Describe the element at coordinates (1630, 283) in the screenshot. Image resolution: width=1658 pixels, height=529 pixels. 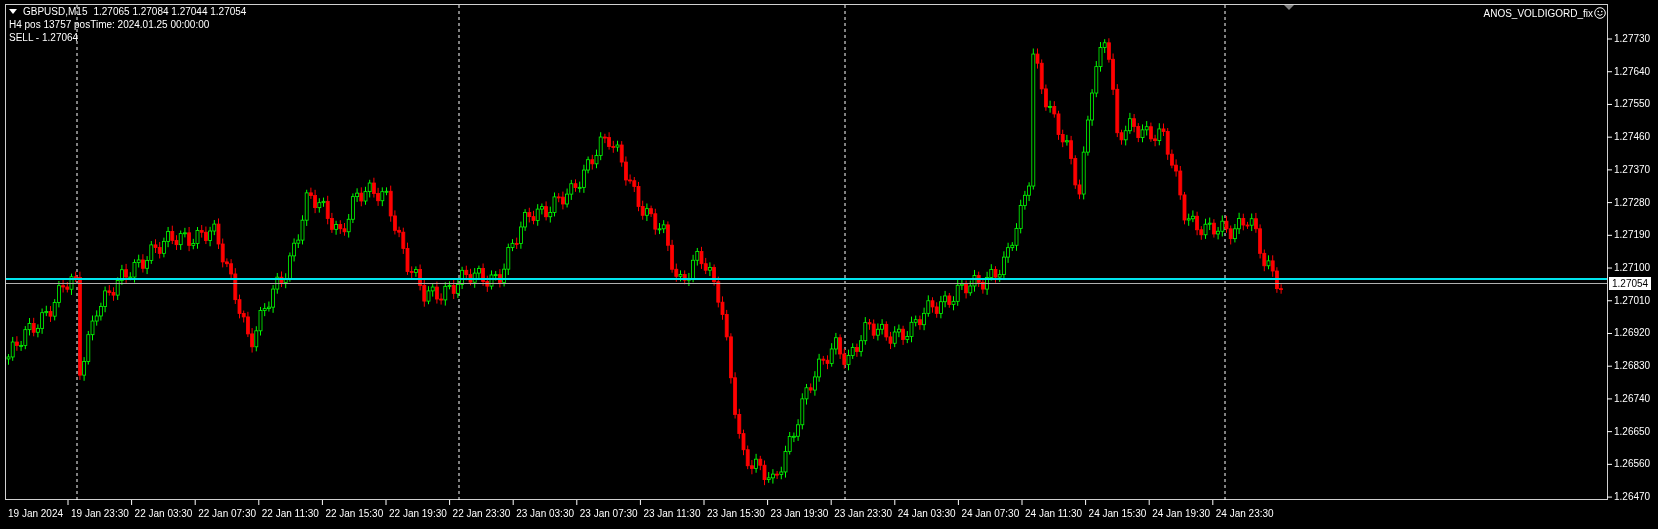
I see `current-price-badge: 1.27054` at that location.